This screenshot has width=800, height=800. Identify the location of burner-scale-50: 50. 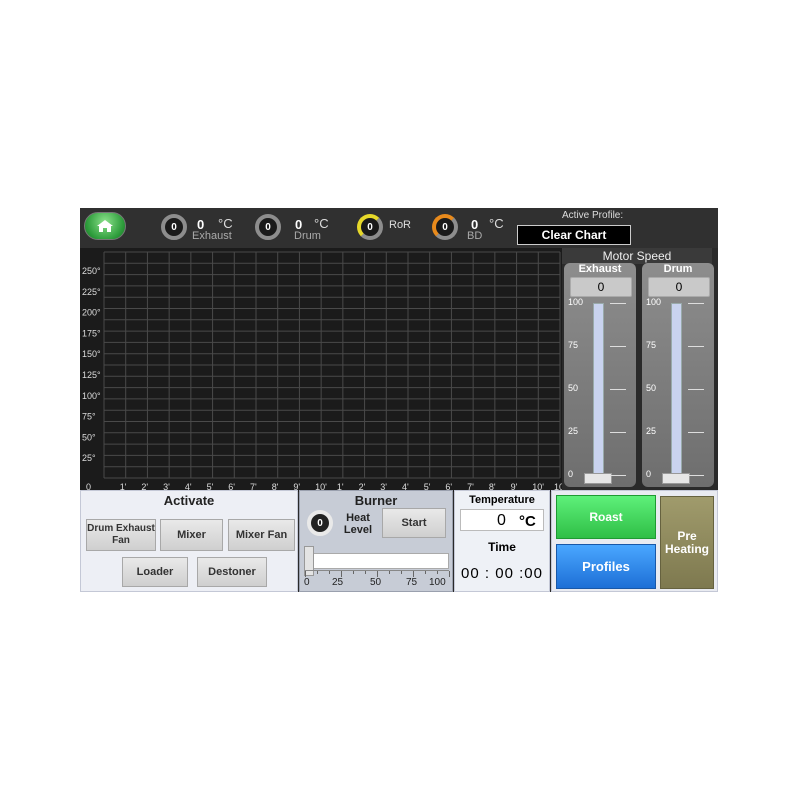
(376, 582).